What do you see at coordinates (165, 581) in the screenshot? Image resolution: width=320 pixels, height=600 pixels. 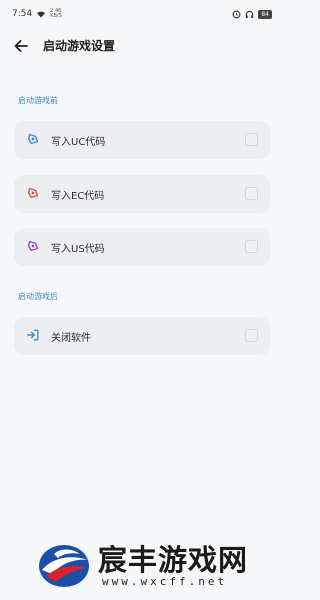 I see `watermark-url: www.wxcff.net` at bounding box center [165, 581].